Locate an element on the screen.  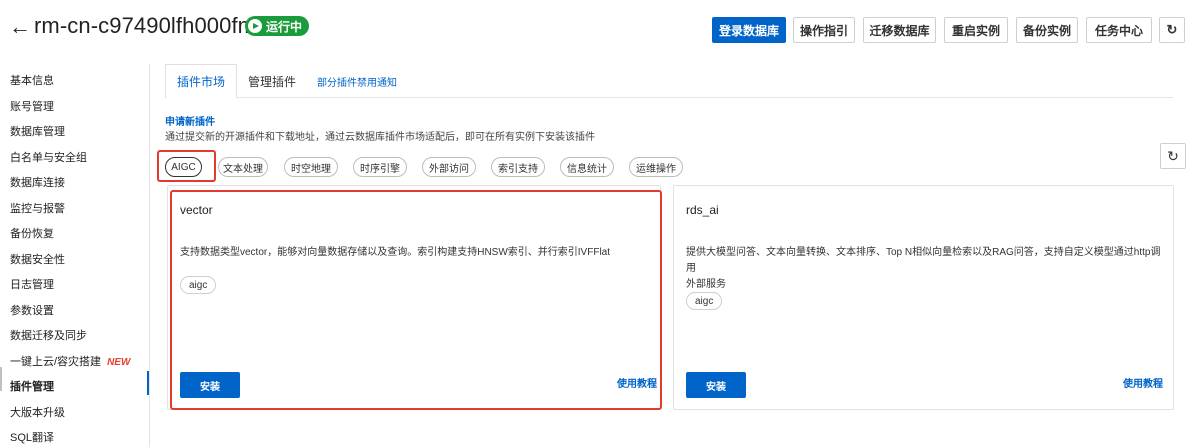
sidebar-item-monitoring: 监控与报警 is located at coordinates (37, 208).